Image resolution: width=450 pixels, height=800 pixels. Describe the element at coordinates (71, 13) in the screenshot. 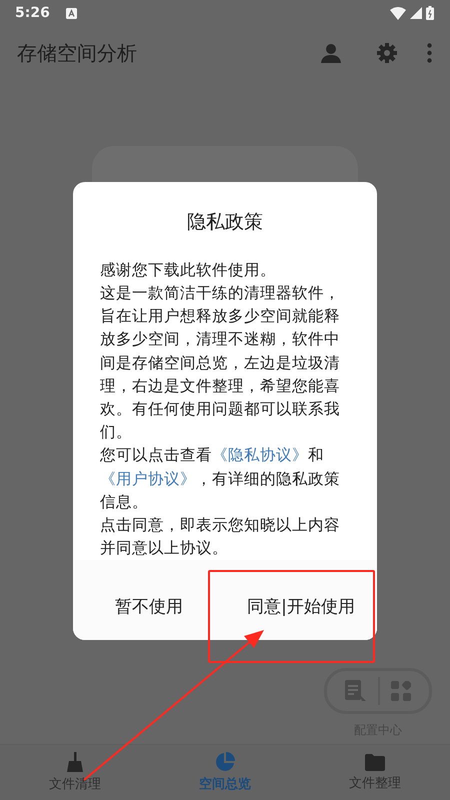

I see `notification-icon` at that location.